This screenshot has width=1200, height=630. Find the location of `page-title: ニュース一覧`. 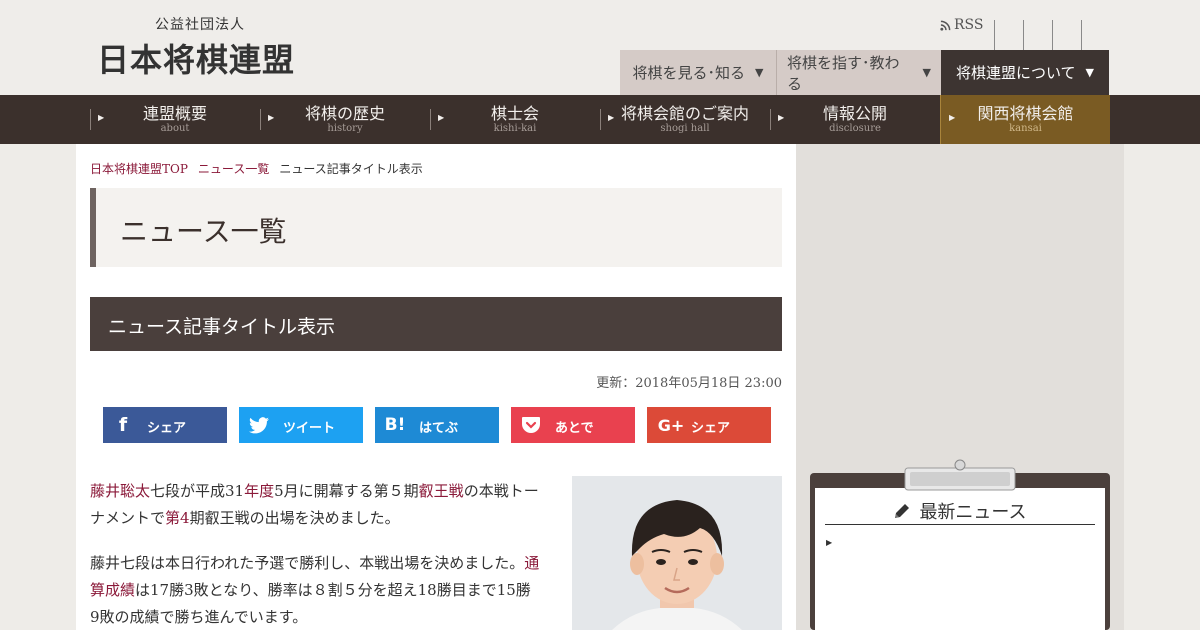

page-title: ニュース一覧 is located at coordinates (203, 231).